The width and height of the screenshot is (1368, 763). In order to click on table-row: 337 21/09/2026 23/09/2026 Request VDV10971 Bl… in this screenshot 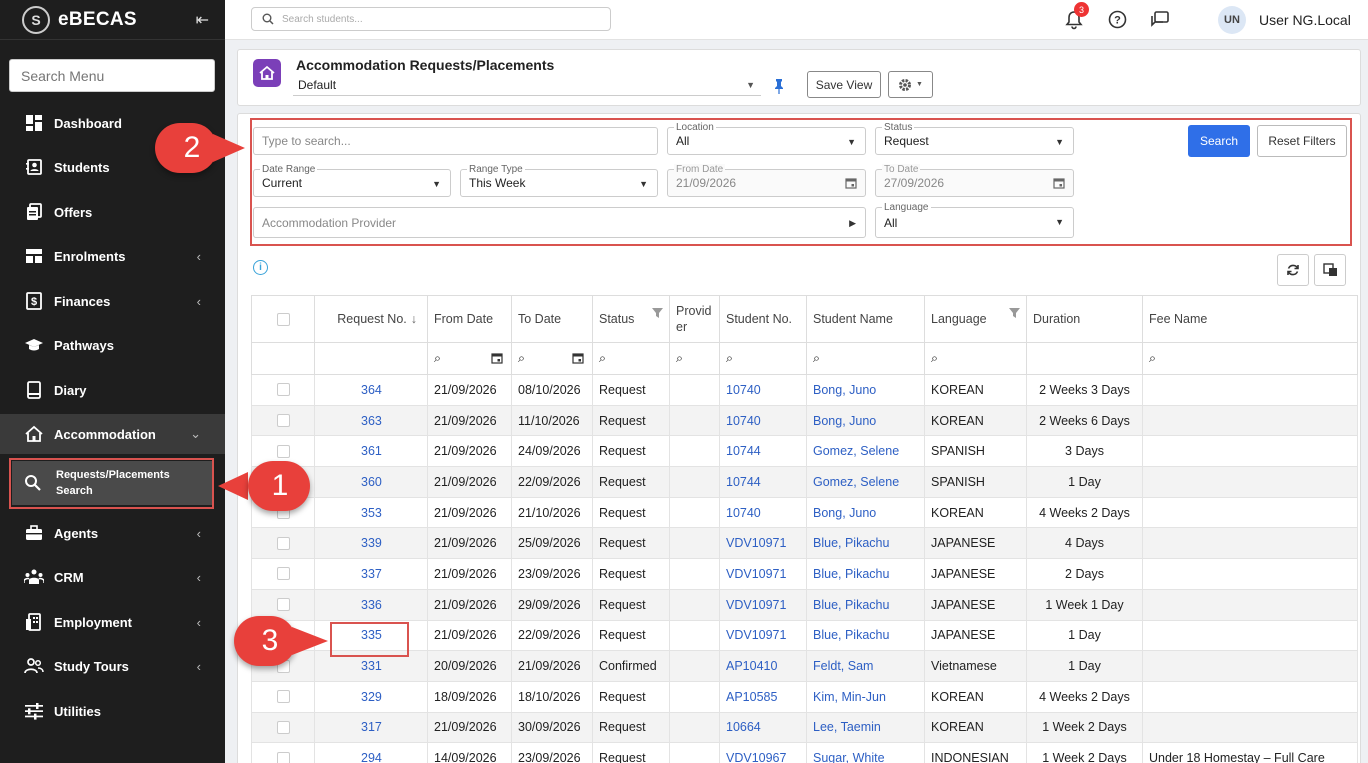, I will do `click(804, 574)`.